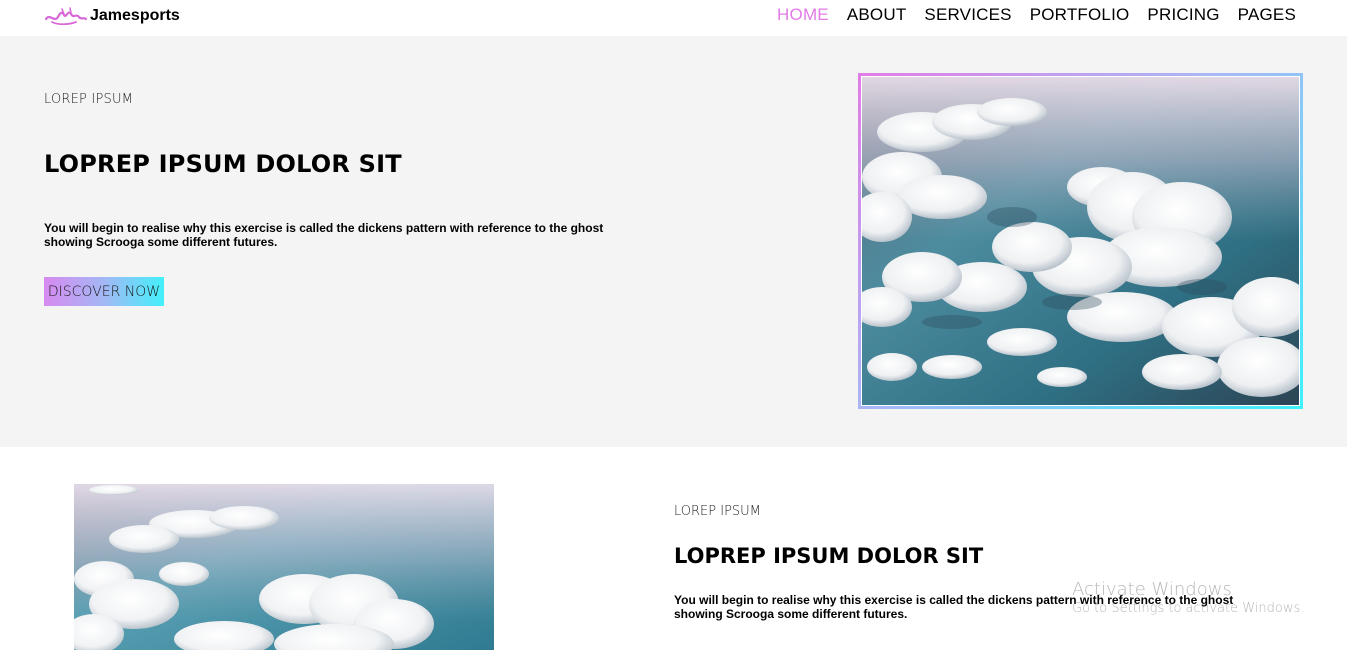 Image resolution: width=1347 pixels, height=650 pixels. Describe the element at coordinates (66, 16) in the screenshot. I see `brand-logo-icon` at that location.